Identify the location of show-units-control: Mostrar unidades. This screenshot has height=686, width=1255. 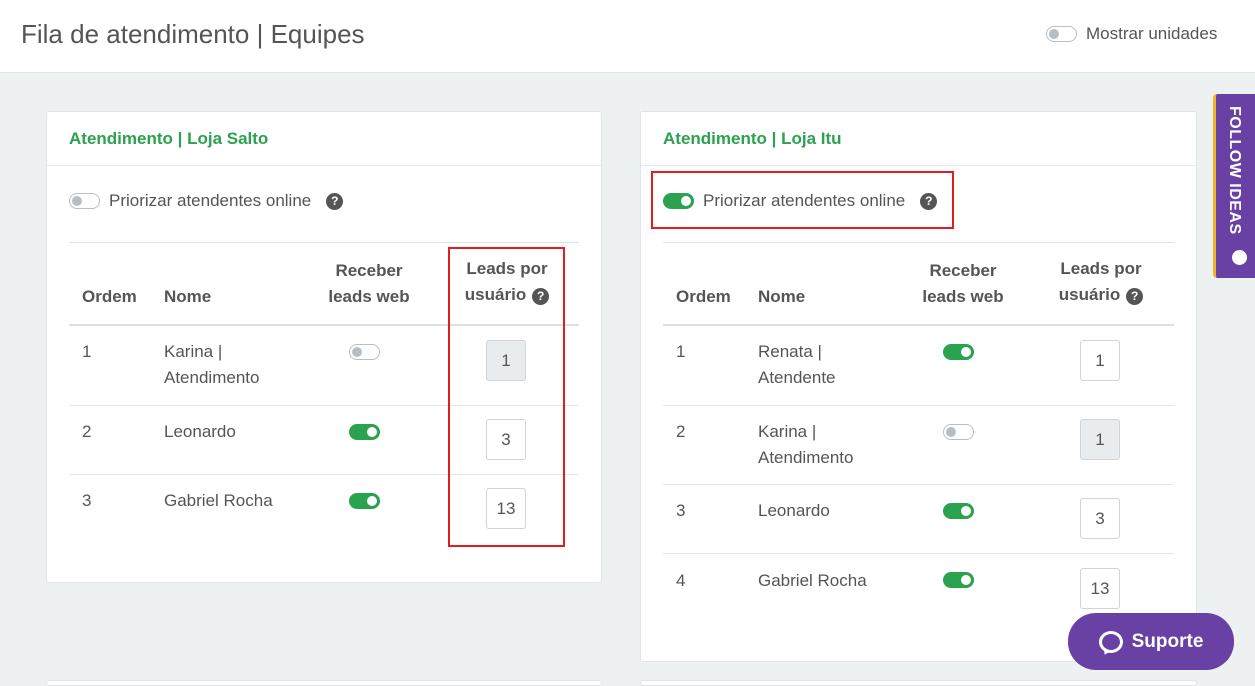
(1131, 34).